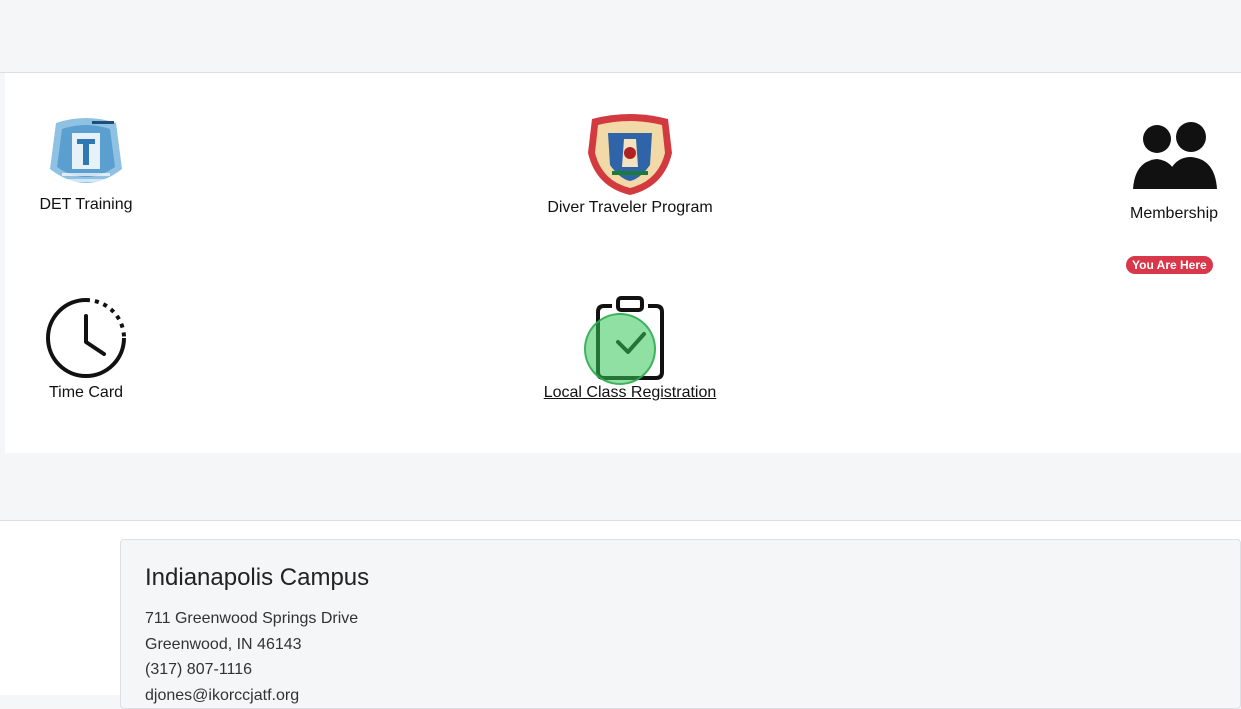 The image size is (1241, 709). I want to click on clipboard-check-icon, so click(630, 338).